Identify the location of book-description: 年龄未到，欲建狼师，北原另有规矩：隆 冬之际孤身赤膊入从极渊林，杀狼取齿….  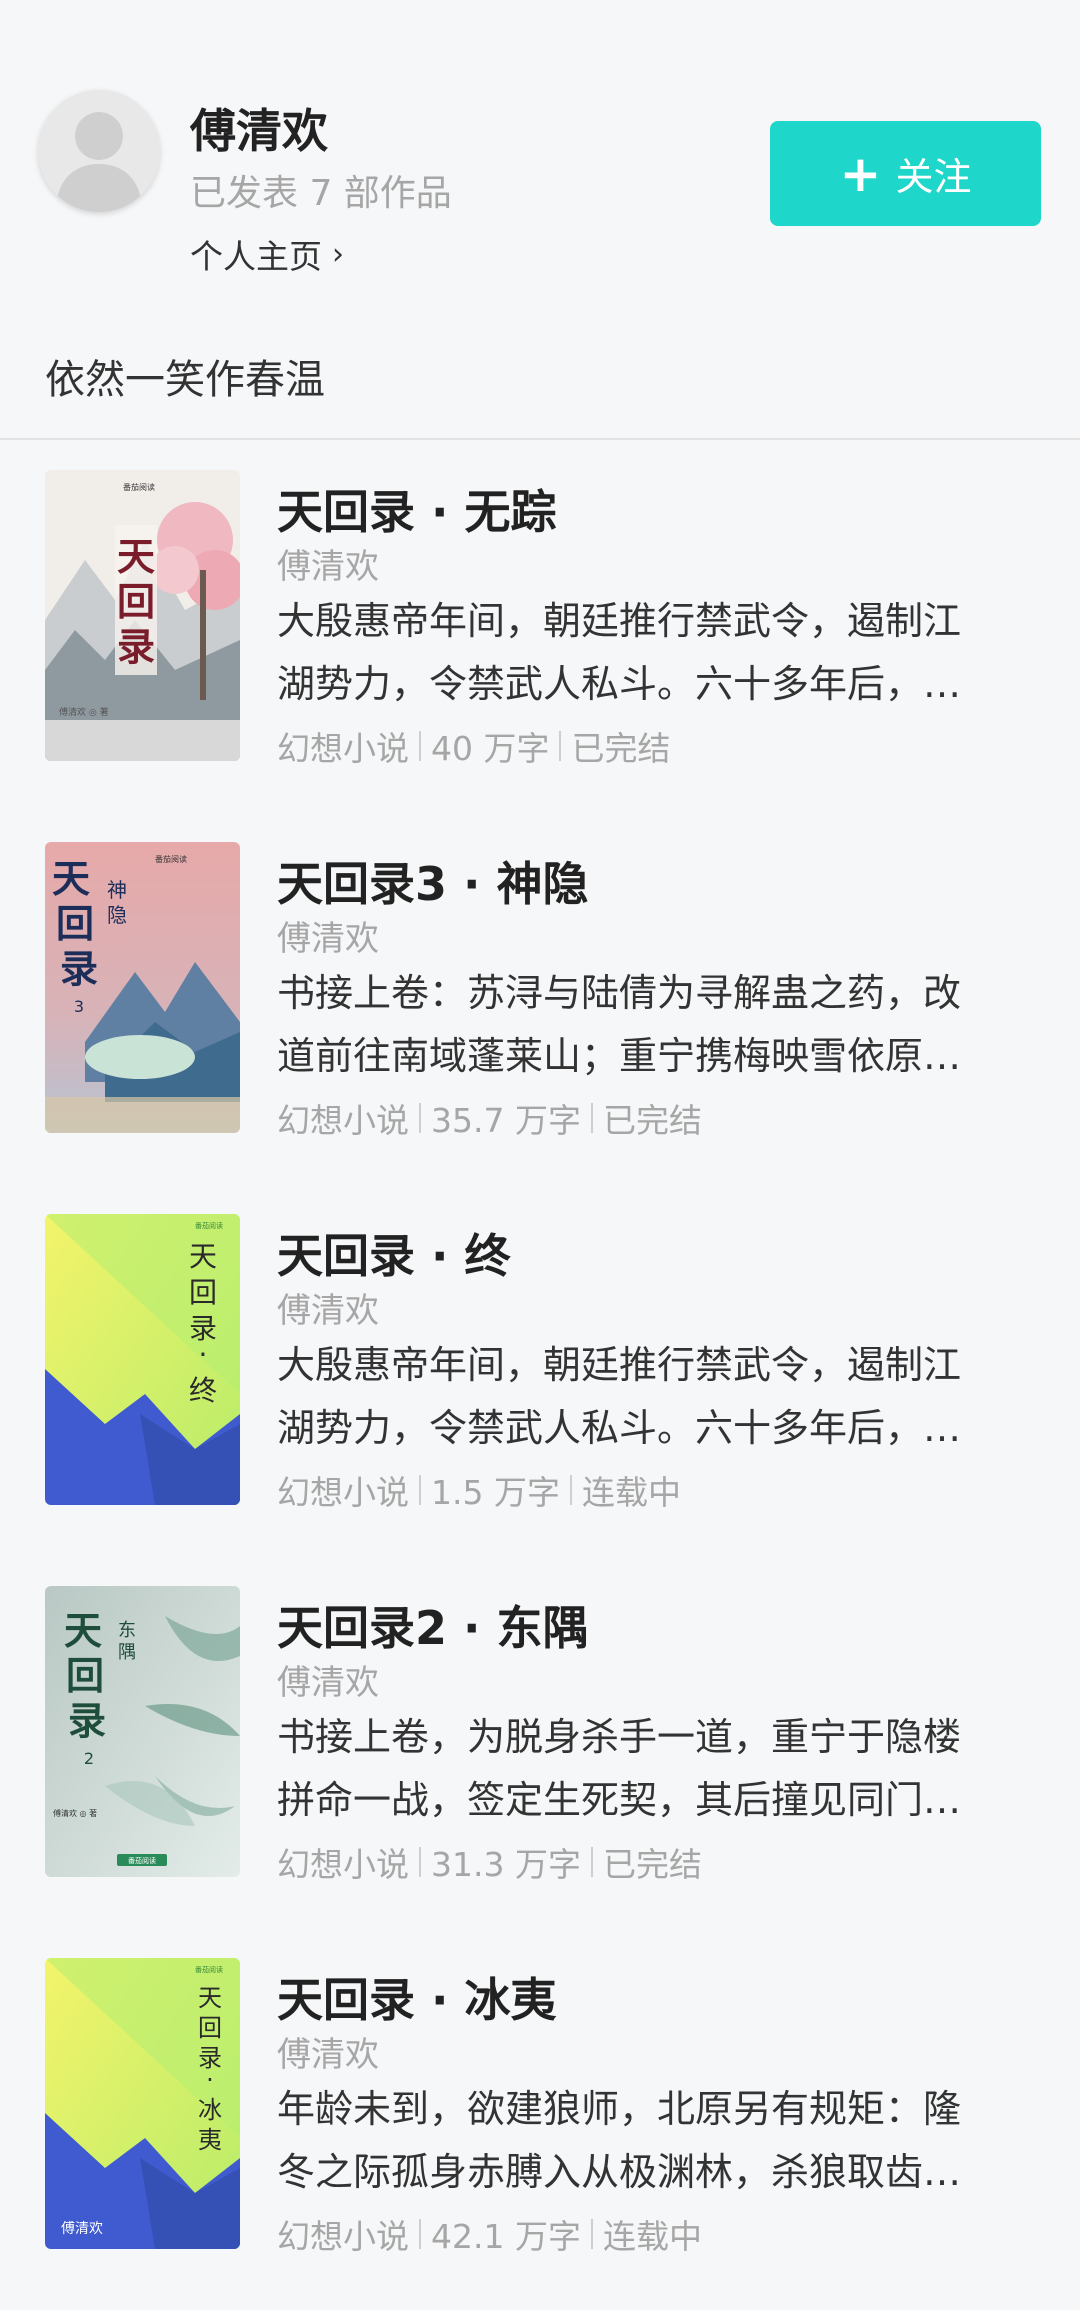
(657, 2141).